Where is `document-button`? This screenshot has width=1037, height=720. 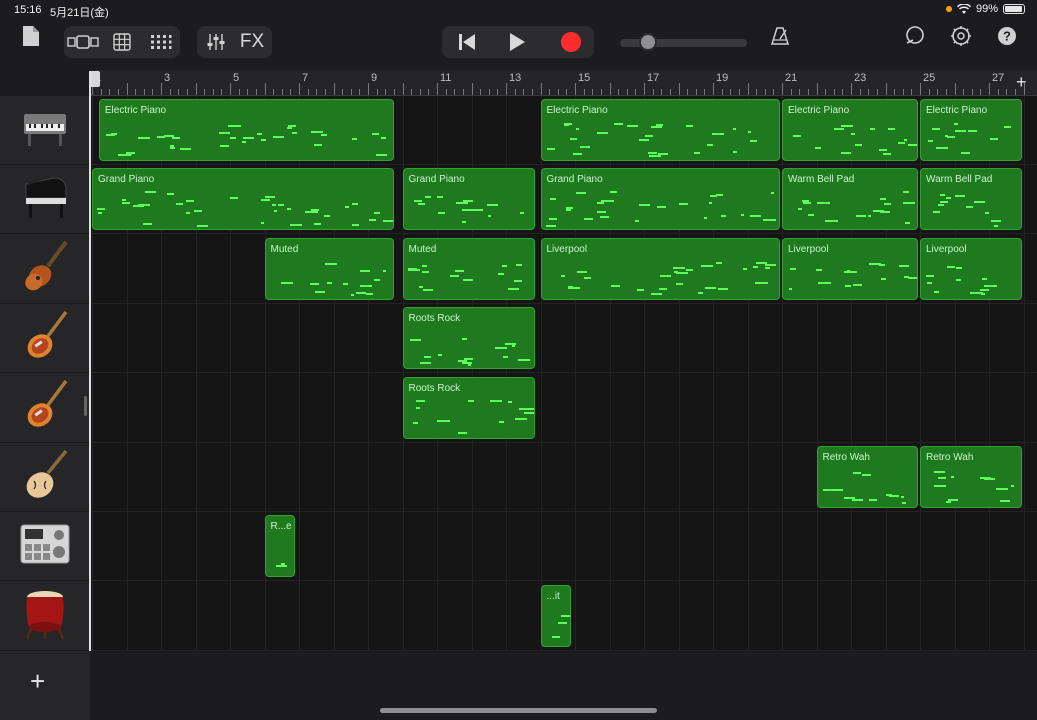 document-button is located at coordinates (31, 36).